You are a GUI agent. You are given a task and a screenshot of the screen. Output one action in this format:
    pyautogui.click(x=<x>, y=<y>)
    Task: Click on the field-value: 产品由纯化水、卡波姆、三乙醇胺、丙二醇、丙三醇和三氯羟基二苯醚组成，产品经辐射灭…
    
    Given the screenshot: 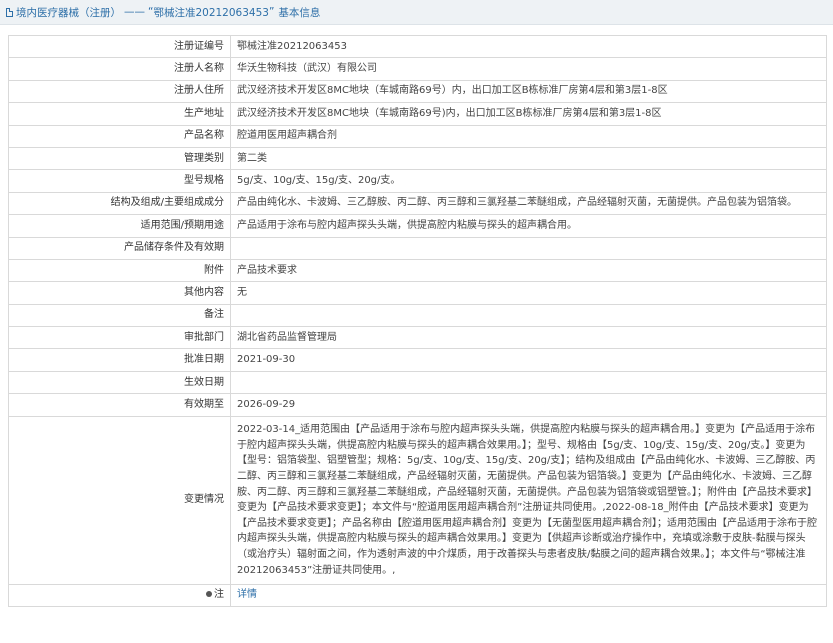 What is the action you would take?
    pyautogui.click(x=528, y=203)
    